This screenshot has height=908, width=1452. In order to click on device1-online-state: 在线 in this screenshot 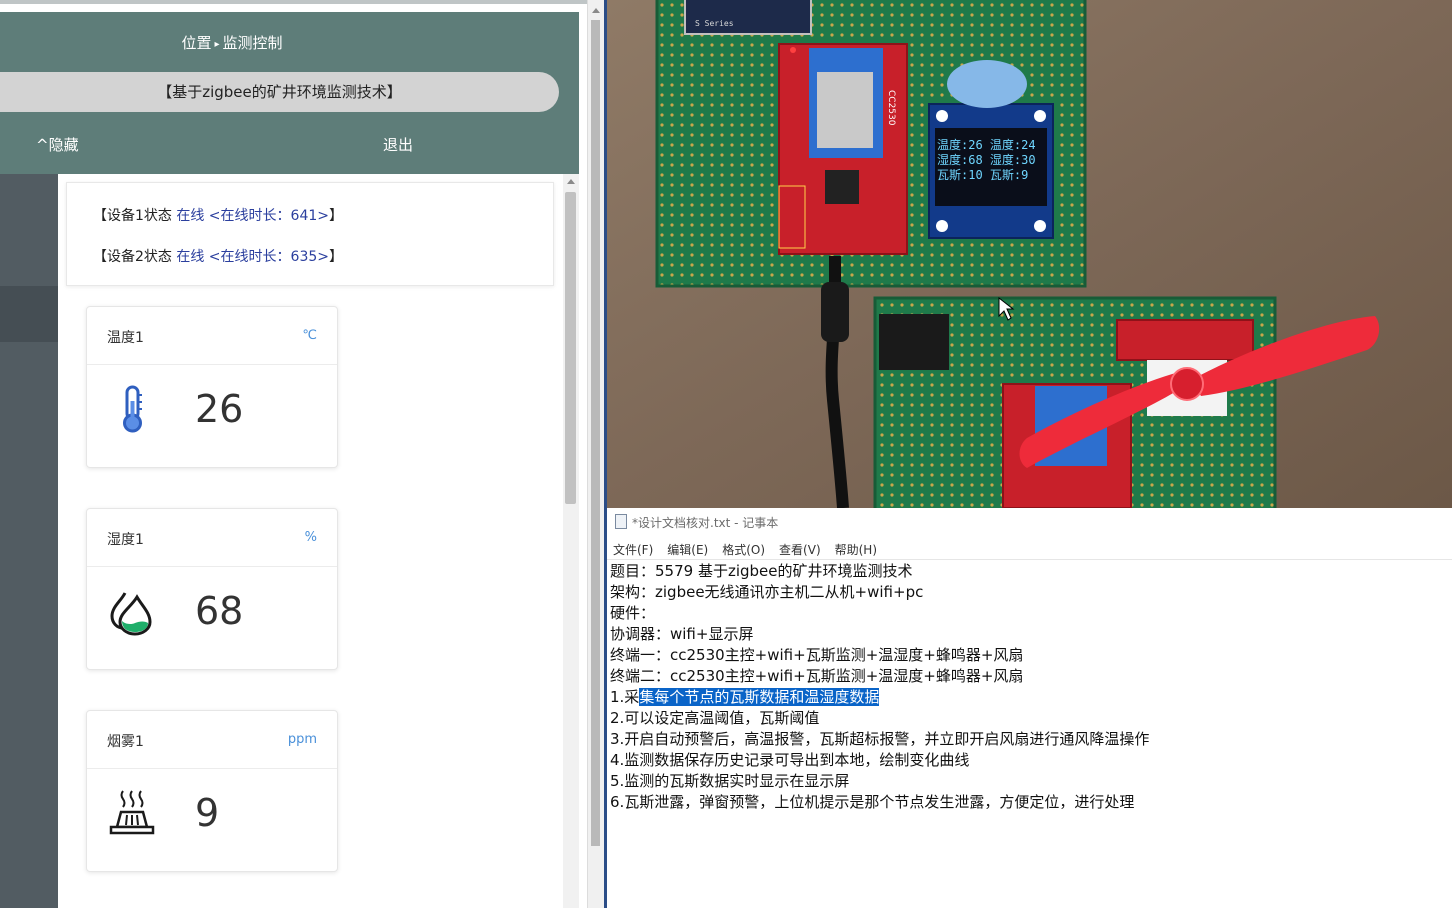, I will do `click(190, 216)`.